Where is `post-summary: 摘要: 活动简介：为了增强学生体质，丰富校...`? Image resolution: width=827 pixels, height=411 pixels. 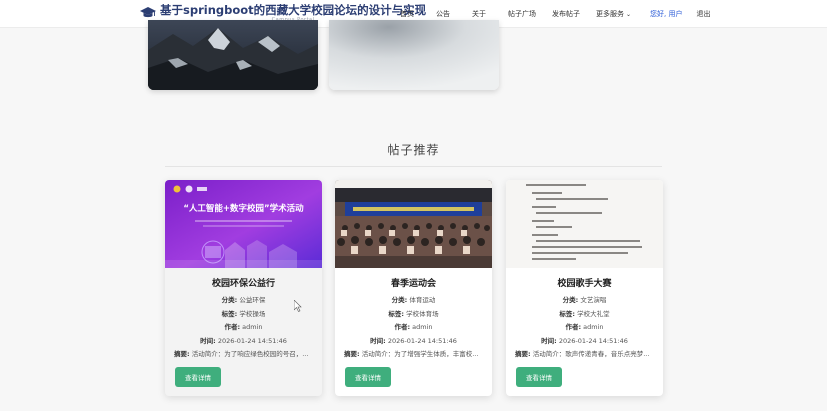
post-summary: 摘要: 活动简介：为了增强学生体质，丰富校... is located at coordinates (411, 354).